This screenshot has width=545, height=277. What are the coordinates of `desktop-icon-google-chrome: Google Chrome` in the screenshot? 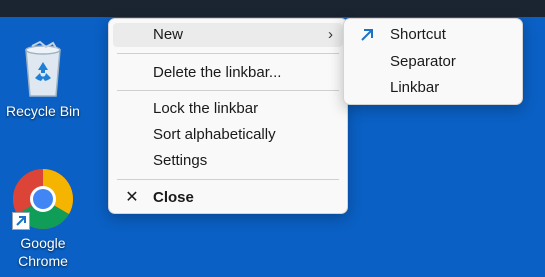 It's located at (43, 219).